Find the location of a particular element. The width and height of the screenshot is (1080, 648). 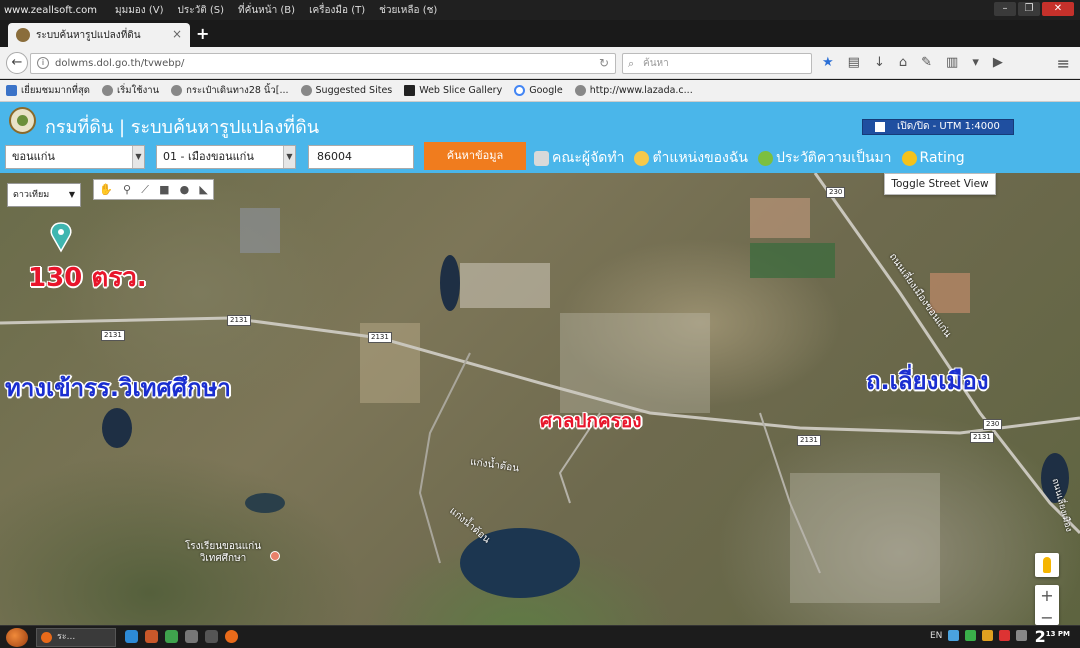

rectangle-icon: ■ is located at coordinates (164, 189).